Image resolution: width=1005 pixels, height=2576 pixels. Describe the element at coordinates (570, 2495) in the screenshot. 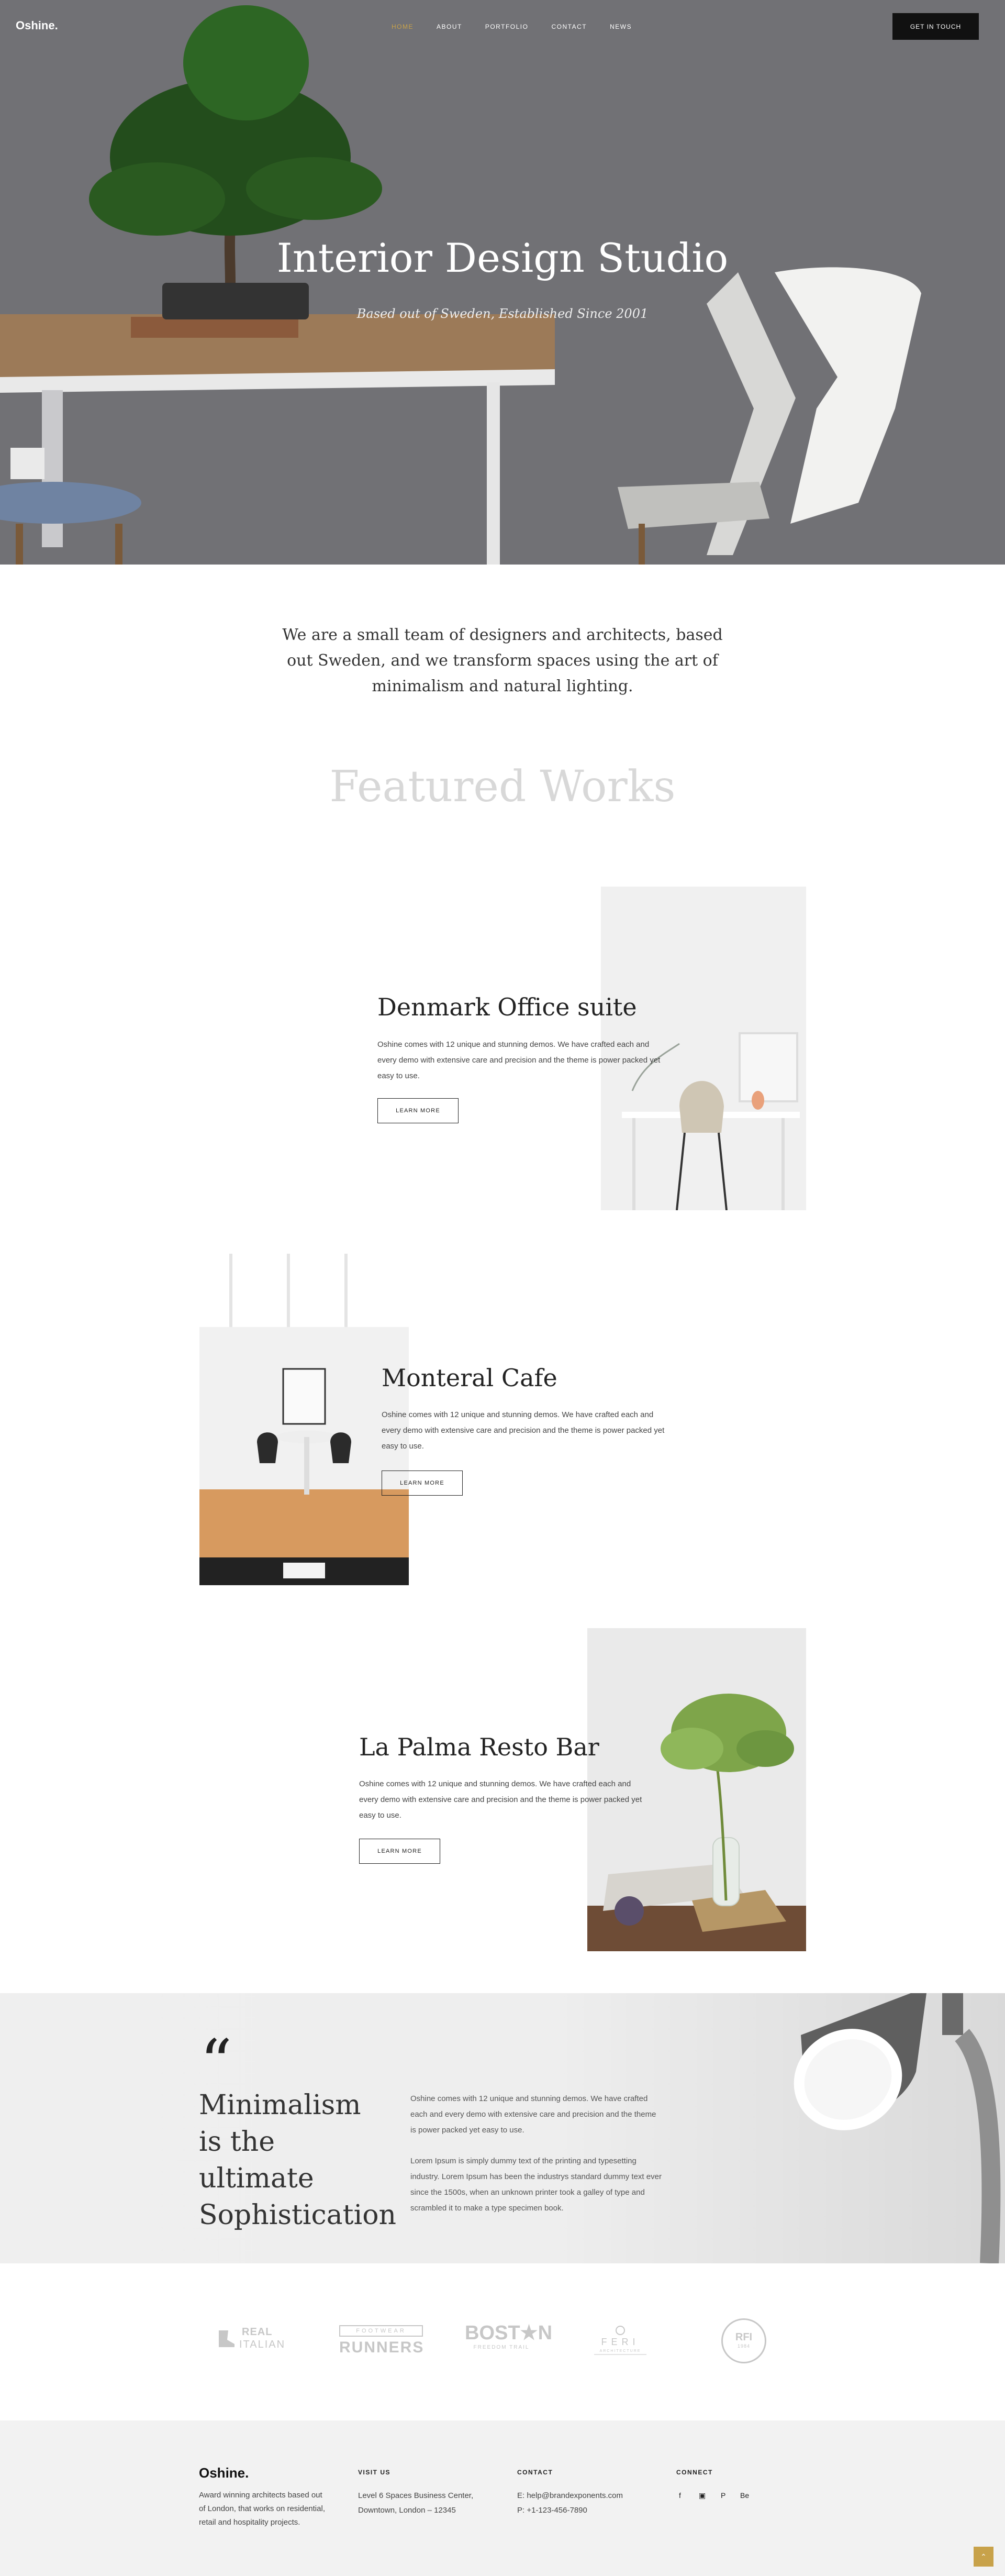

I see `footer-email: E: help@brandexponents.com` at that location.